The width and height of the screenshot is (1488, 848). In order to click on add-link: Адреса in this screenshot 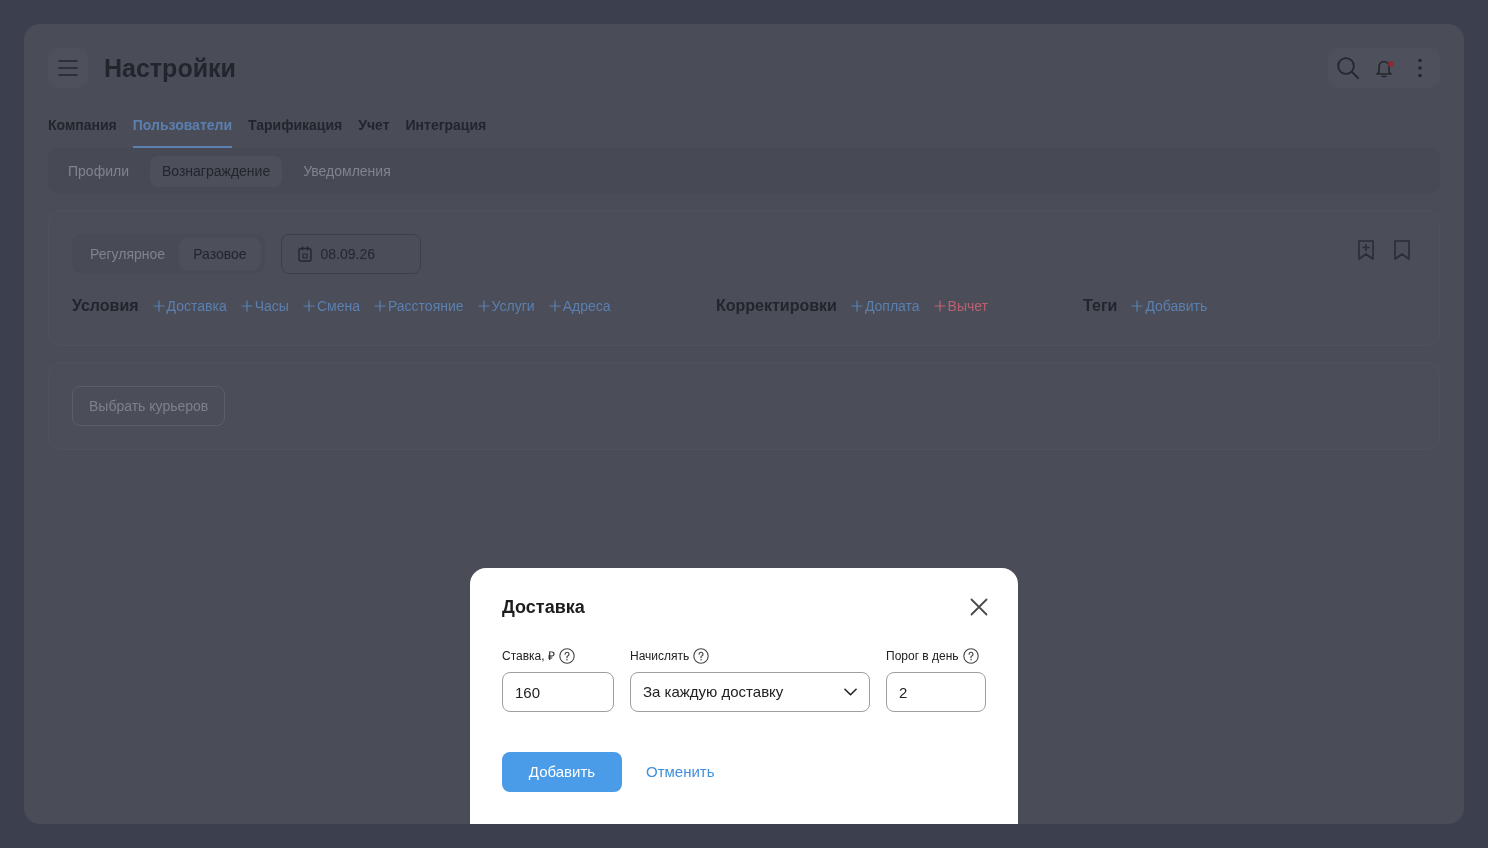, I will do `click(579, 306)`.